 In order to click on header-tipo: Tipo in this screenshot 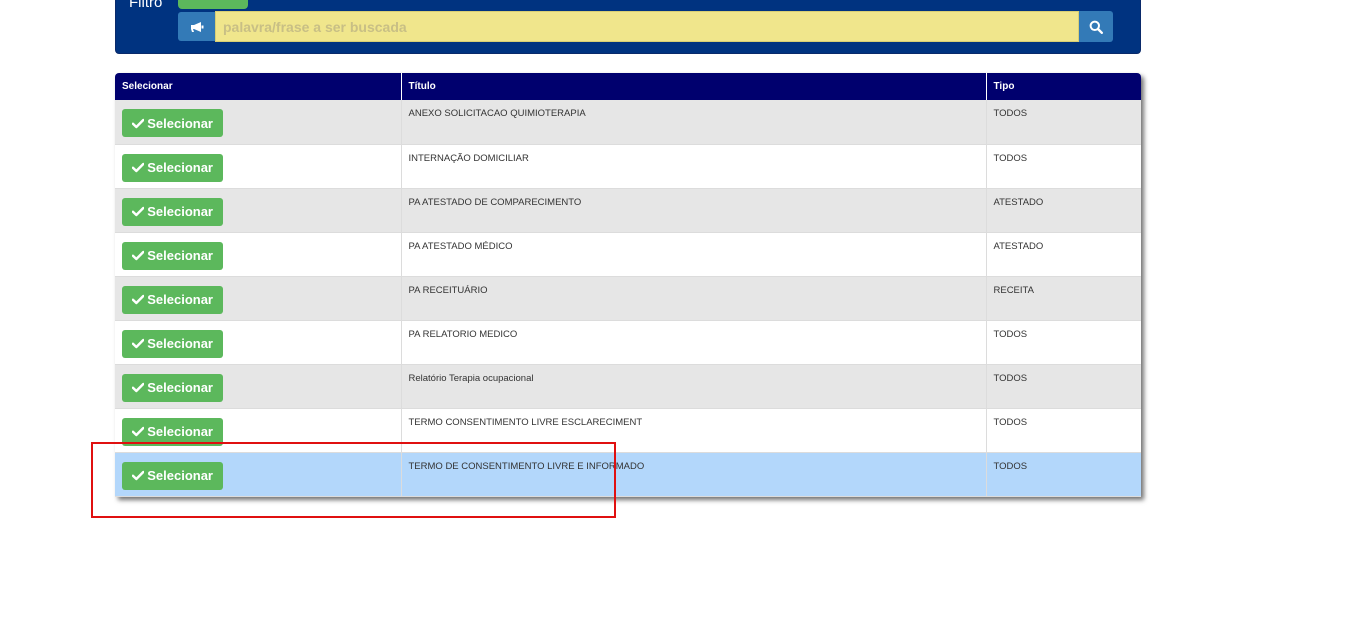, I will do `click(1063, 86)`.